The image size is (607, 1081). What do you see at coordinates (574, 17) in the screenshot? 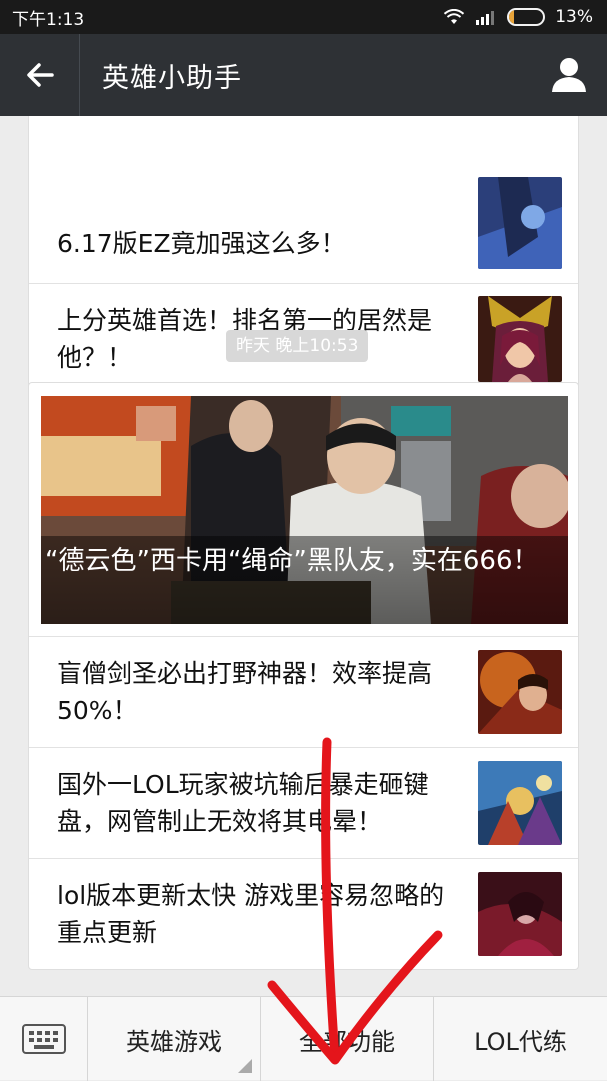
I see `battery-percent: 13%` at bounding box center [574, 17].